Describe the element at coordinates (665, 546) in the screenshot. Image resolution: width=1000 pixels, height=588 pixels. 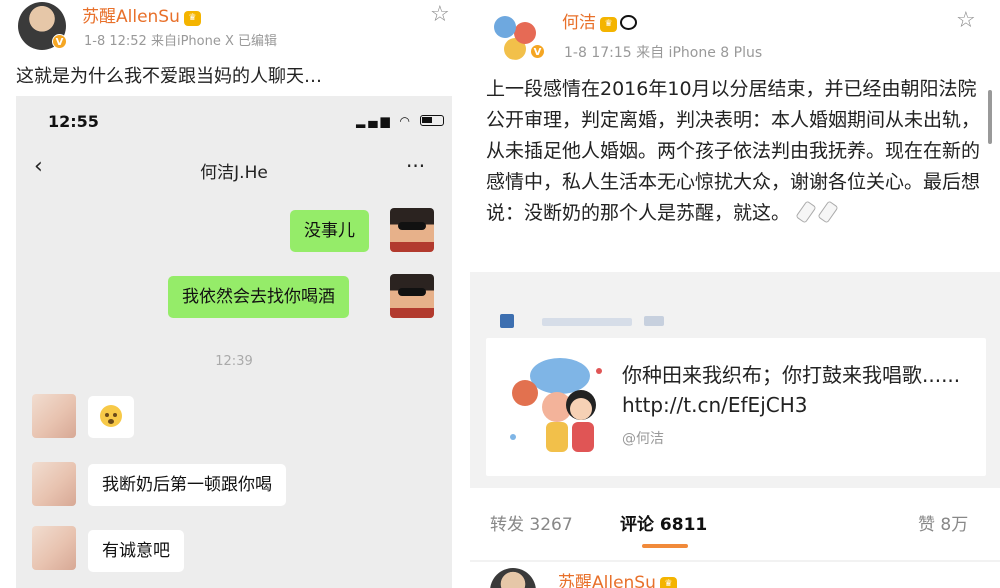
I see `active-tab-indicator` at that location.